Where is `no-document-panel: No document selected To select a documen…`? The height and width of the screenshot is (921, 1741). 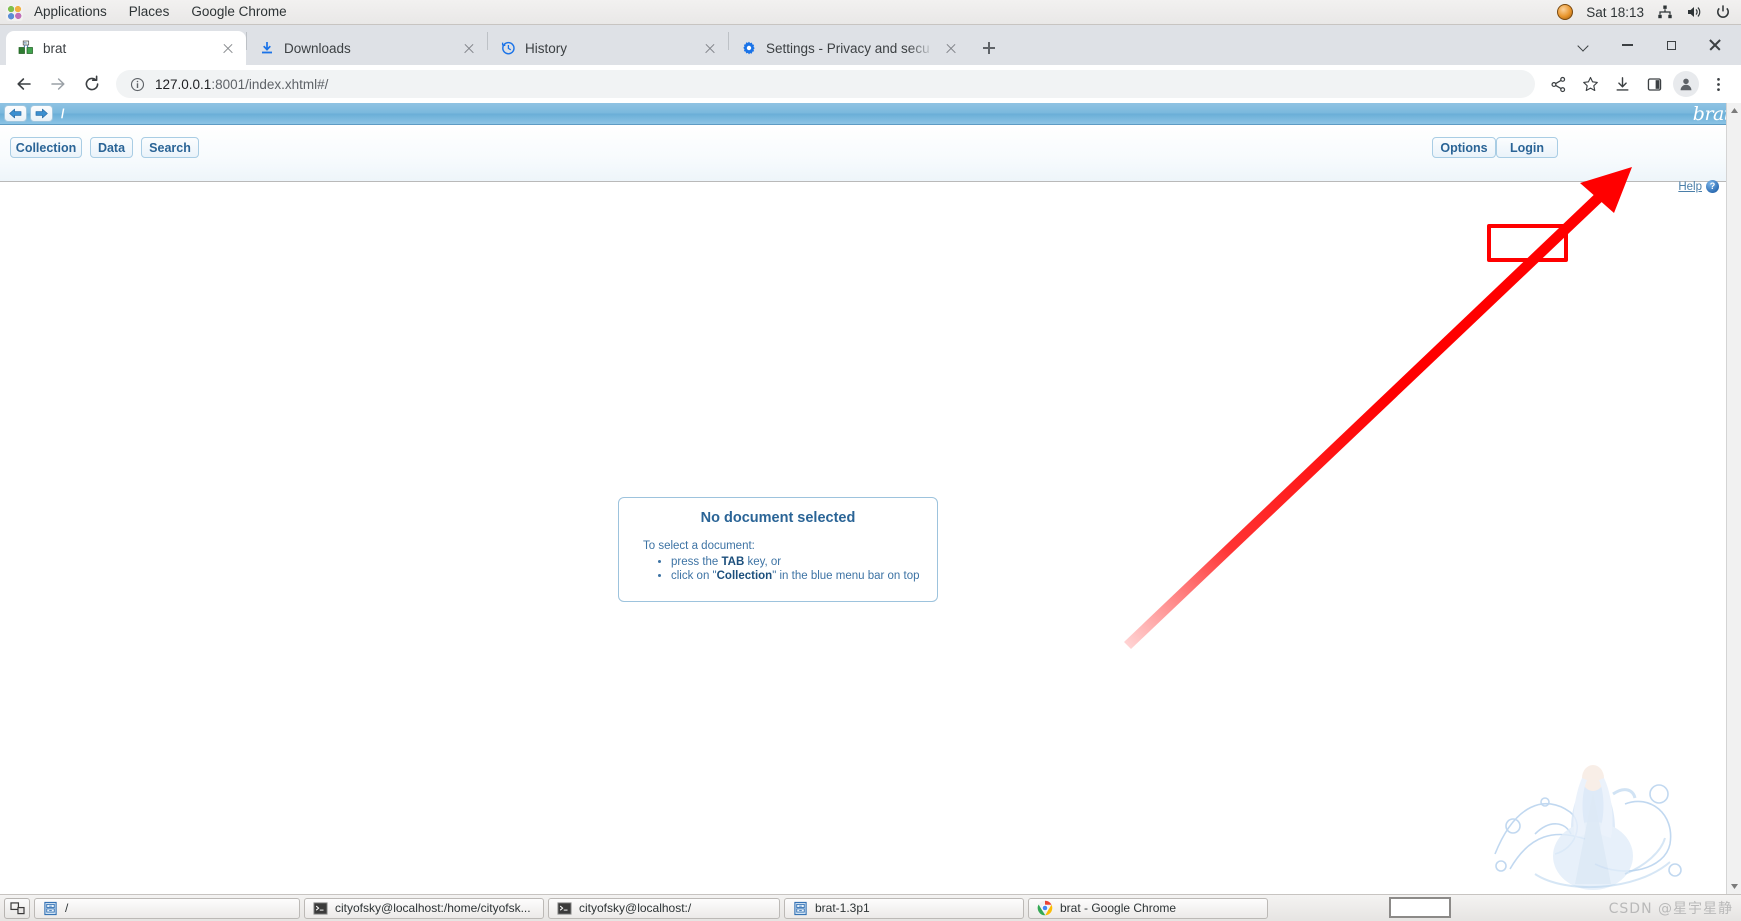
no-document-panel: No document selected To select a documen… is located at coordinates (778, 549).